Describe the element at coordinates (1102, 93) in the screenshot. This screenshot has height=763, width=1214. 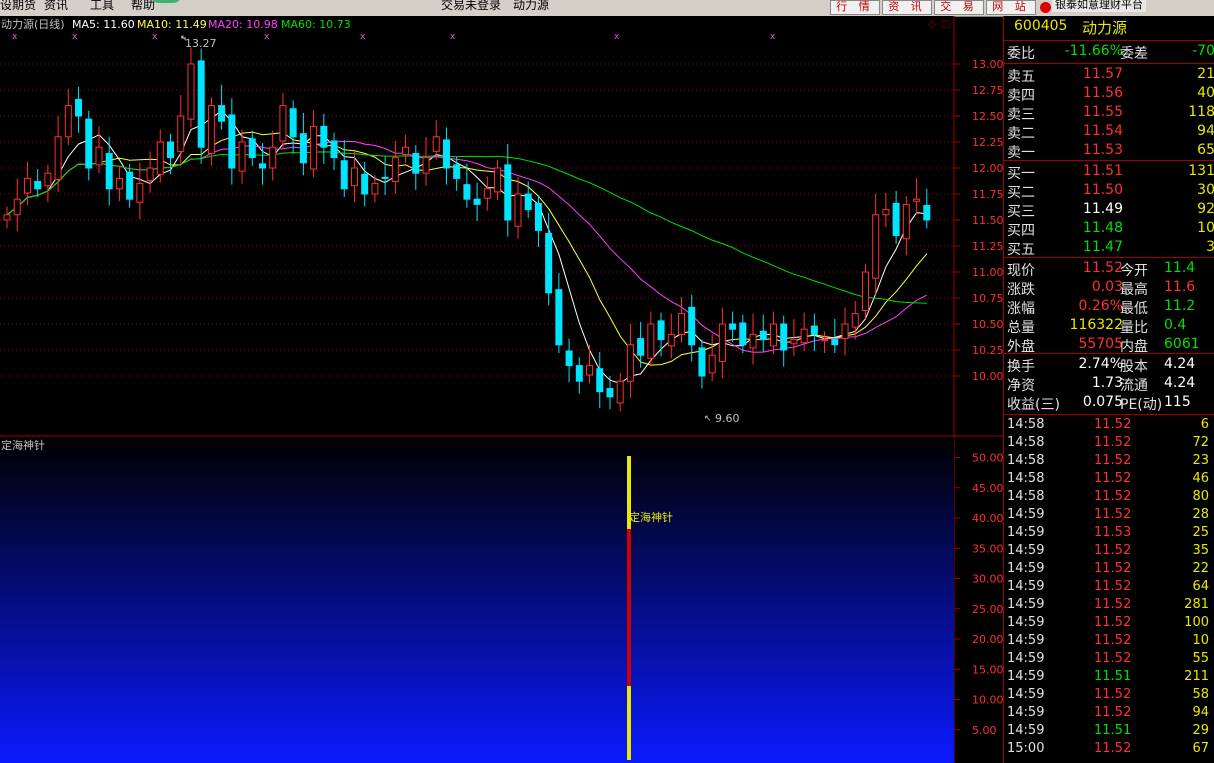
I see `level-price: 11.56` at that location.